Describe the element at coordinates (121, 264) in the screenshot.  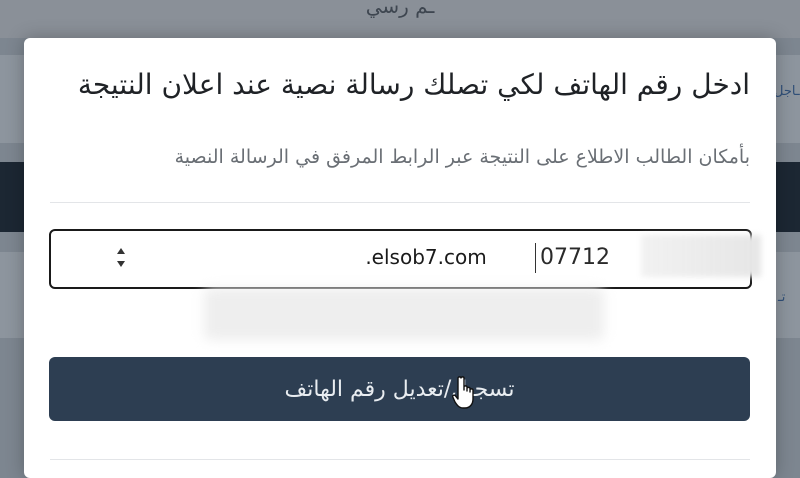
I see `spinner-down-icon` at that location.